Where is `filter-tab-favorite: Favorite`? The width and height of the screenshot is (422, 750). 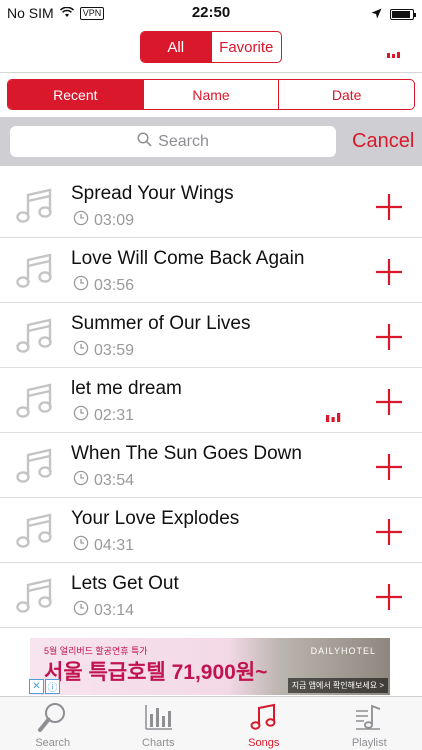 filter-tab-favorite: Favorite is located at coordinates (246, 47).